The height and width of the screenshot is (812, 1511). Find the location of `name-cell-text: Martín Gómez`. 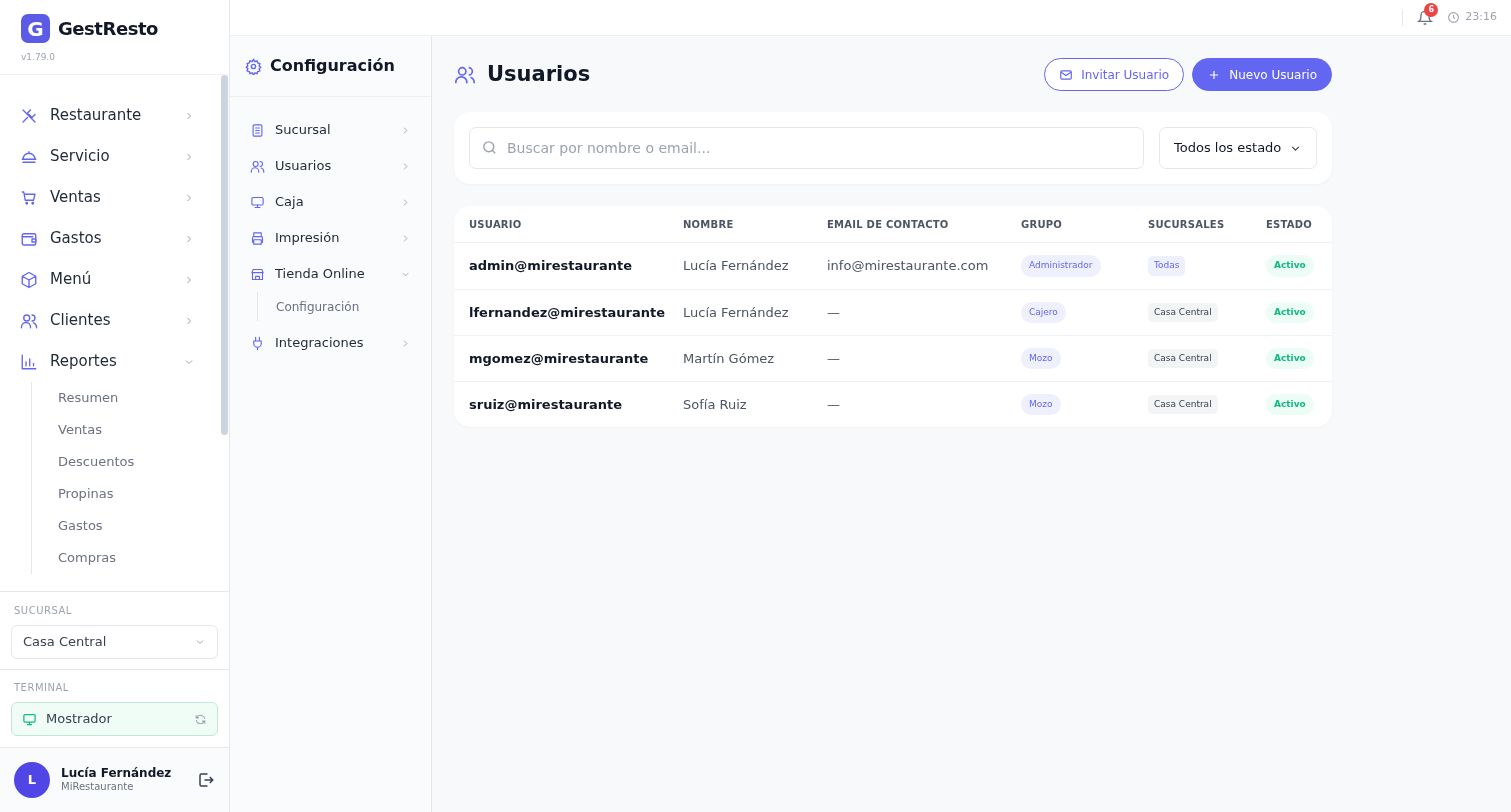

name-cell-text: Martín Gómez is located at coordinates (729, 358).